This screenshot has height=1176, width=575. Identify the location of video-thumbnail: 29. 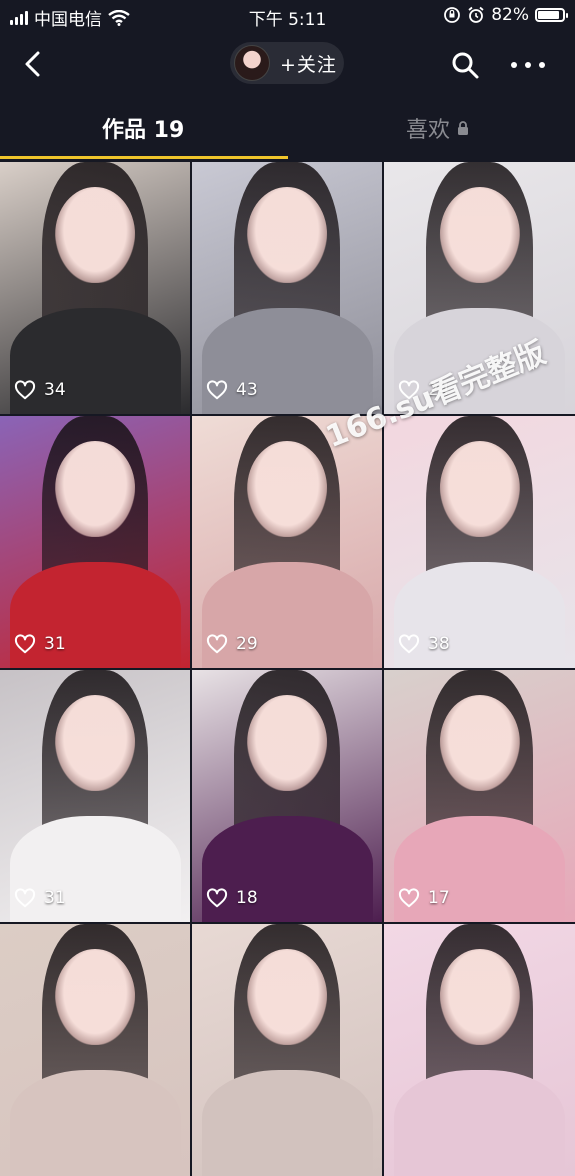
(287, 542).